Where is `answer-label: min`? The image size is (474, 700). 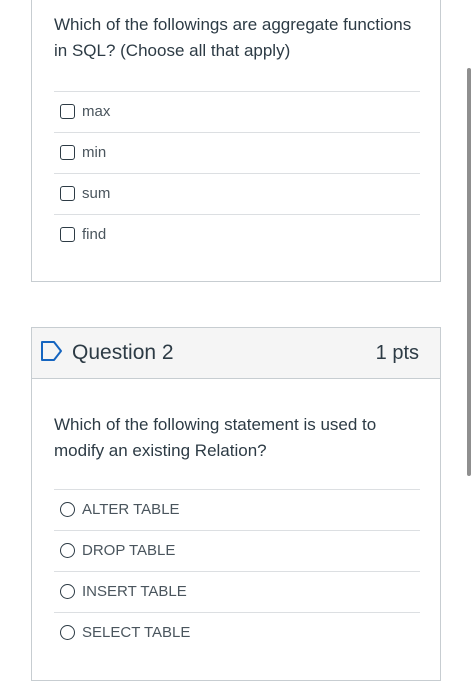 answer-label: min is located at coordinates (94, 152).